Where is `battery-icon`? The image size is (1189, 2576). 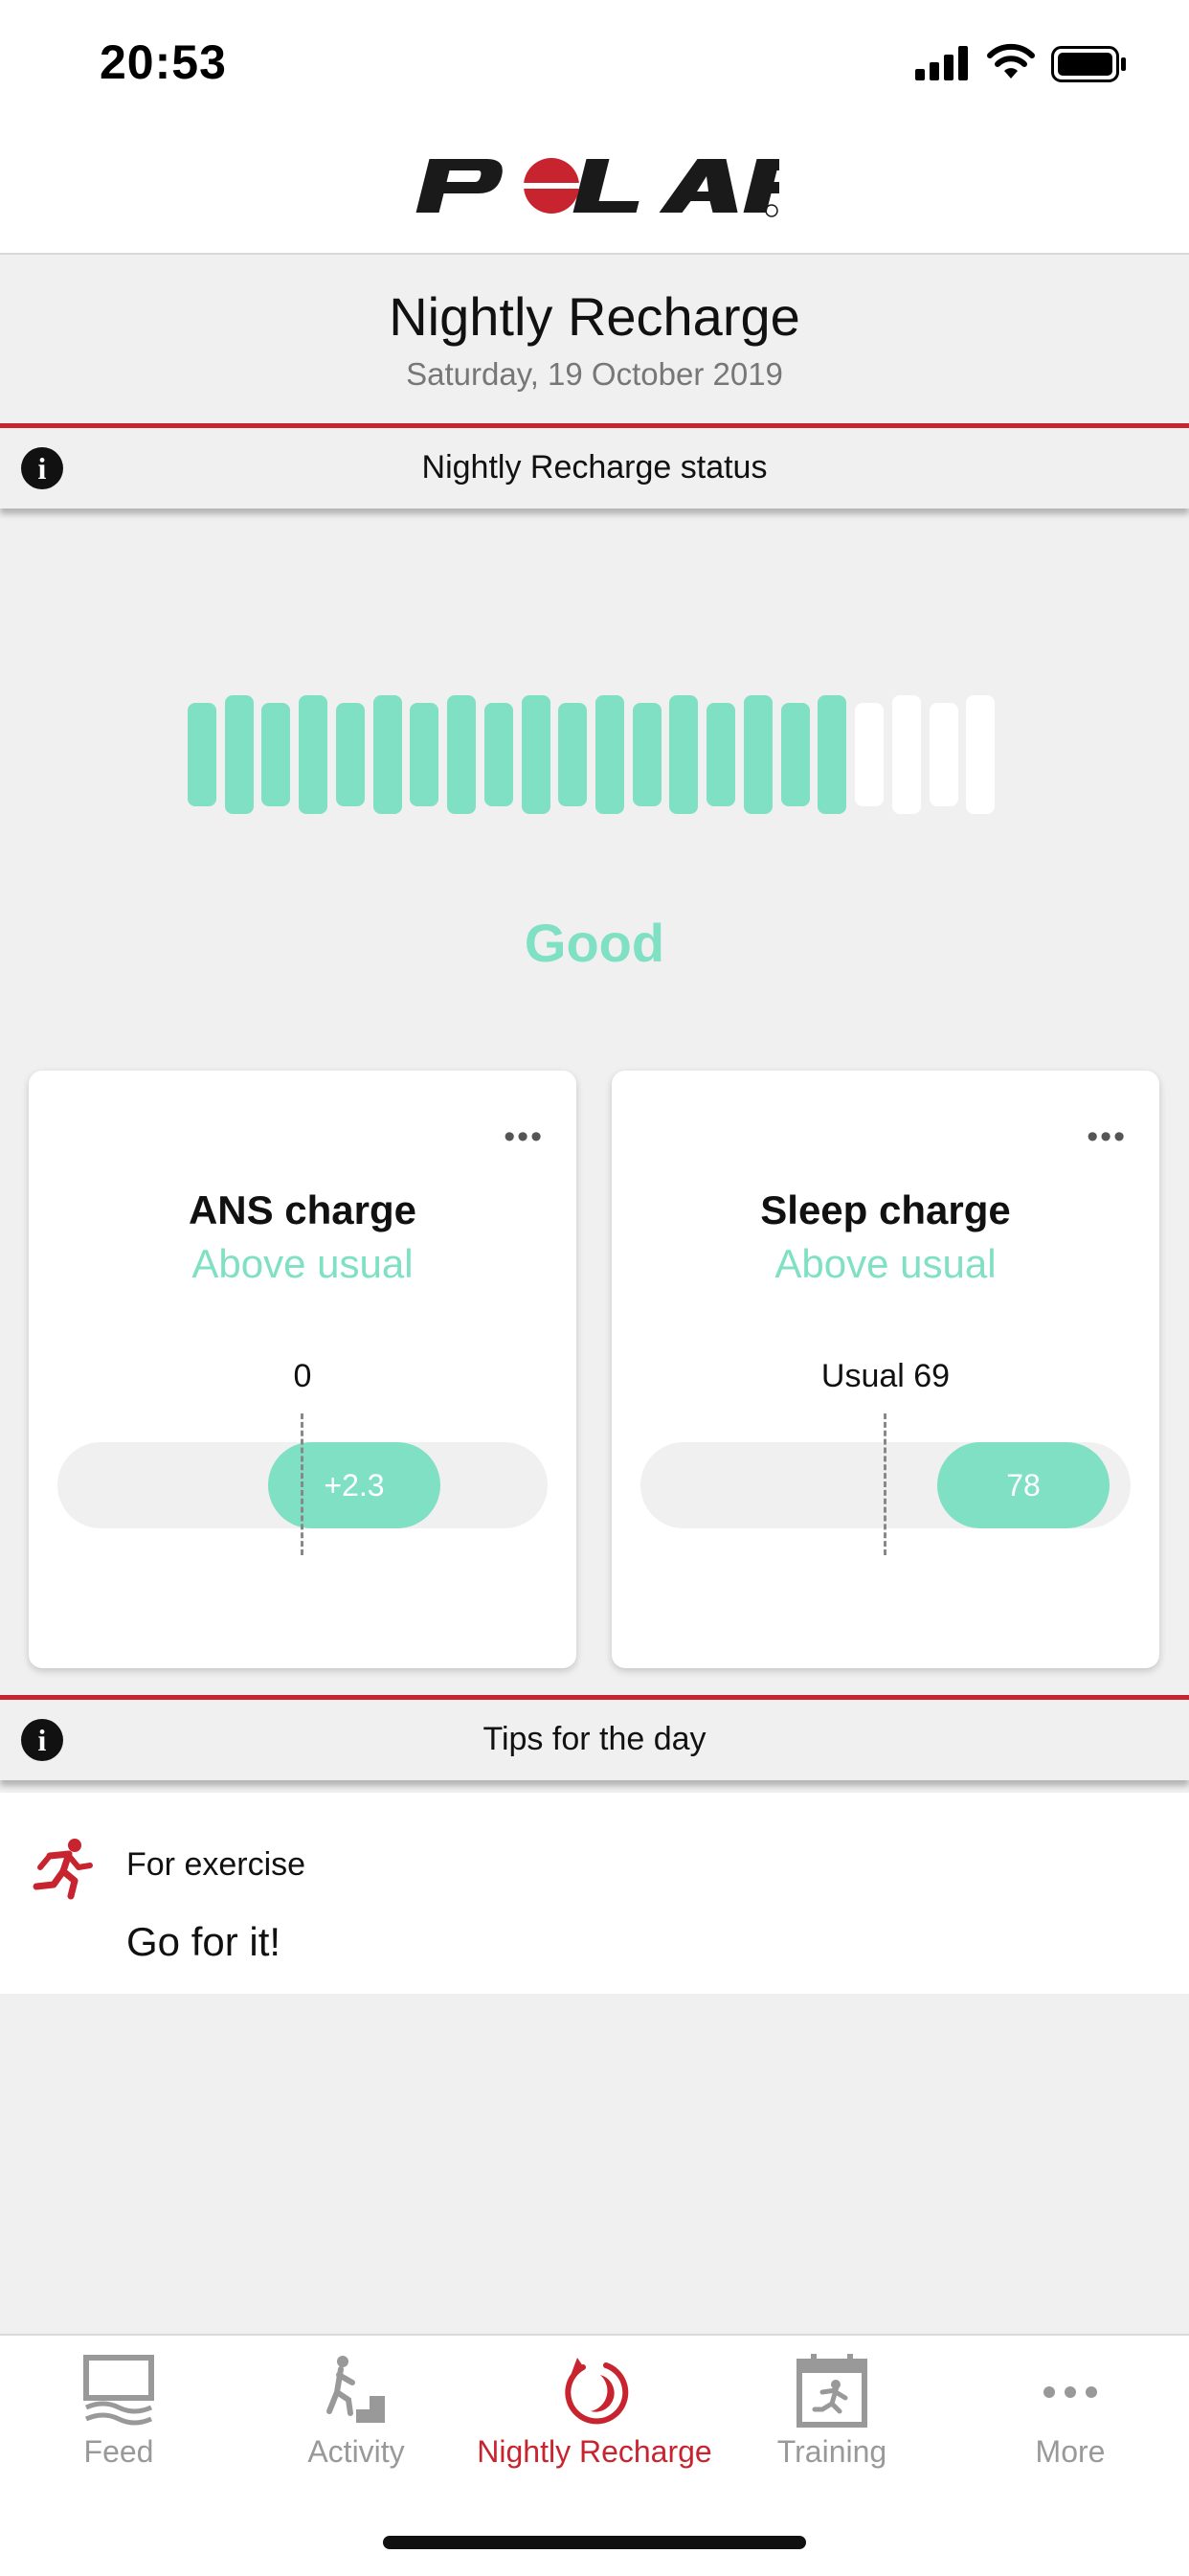 battery-icon is located at coordinates (1088, 64).